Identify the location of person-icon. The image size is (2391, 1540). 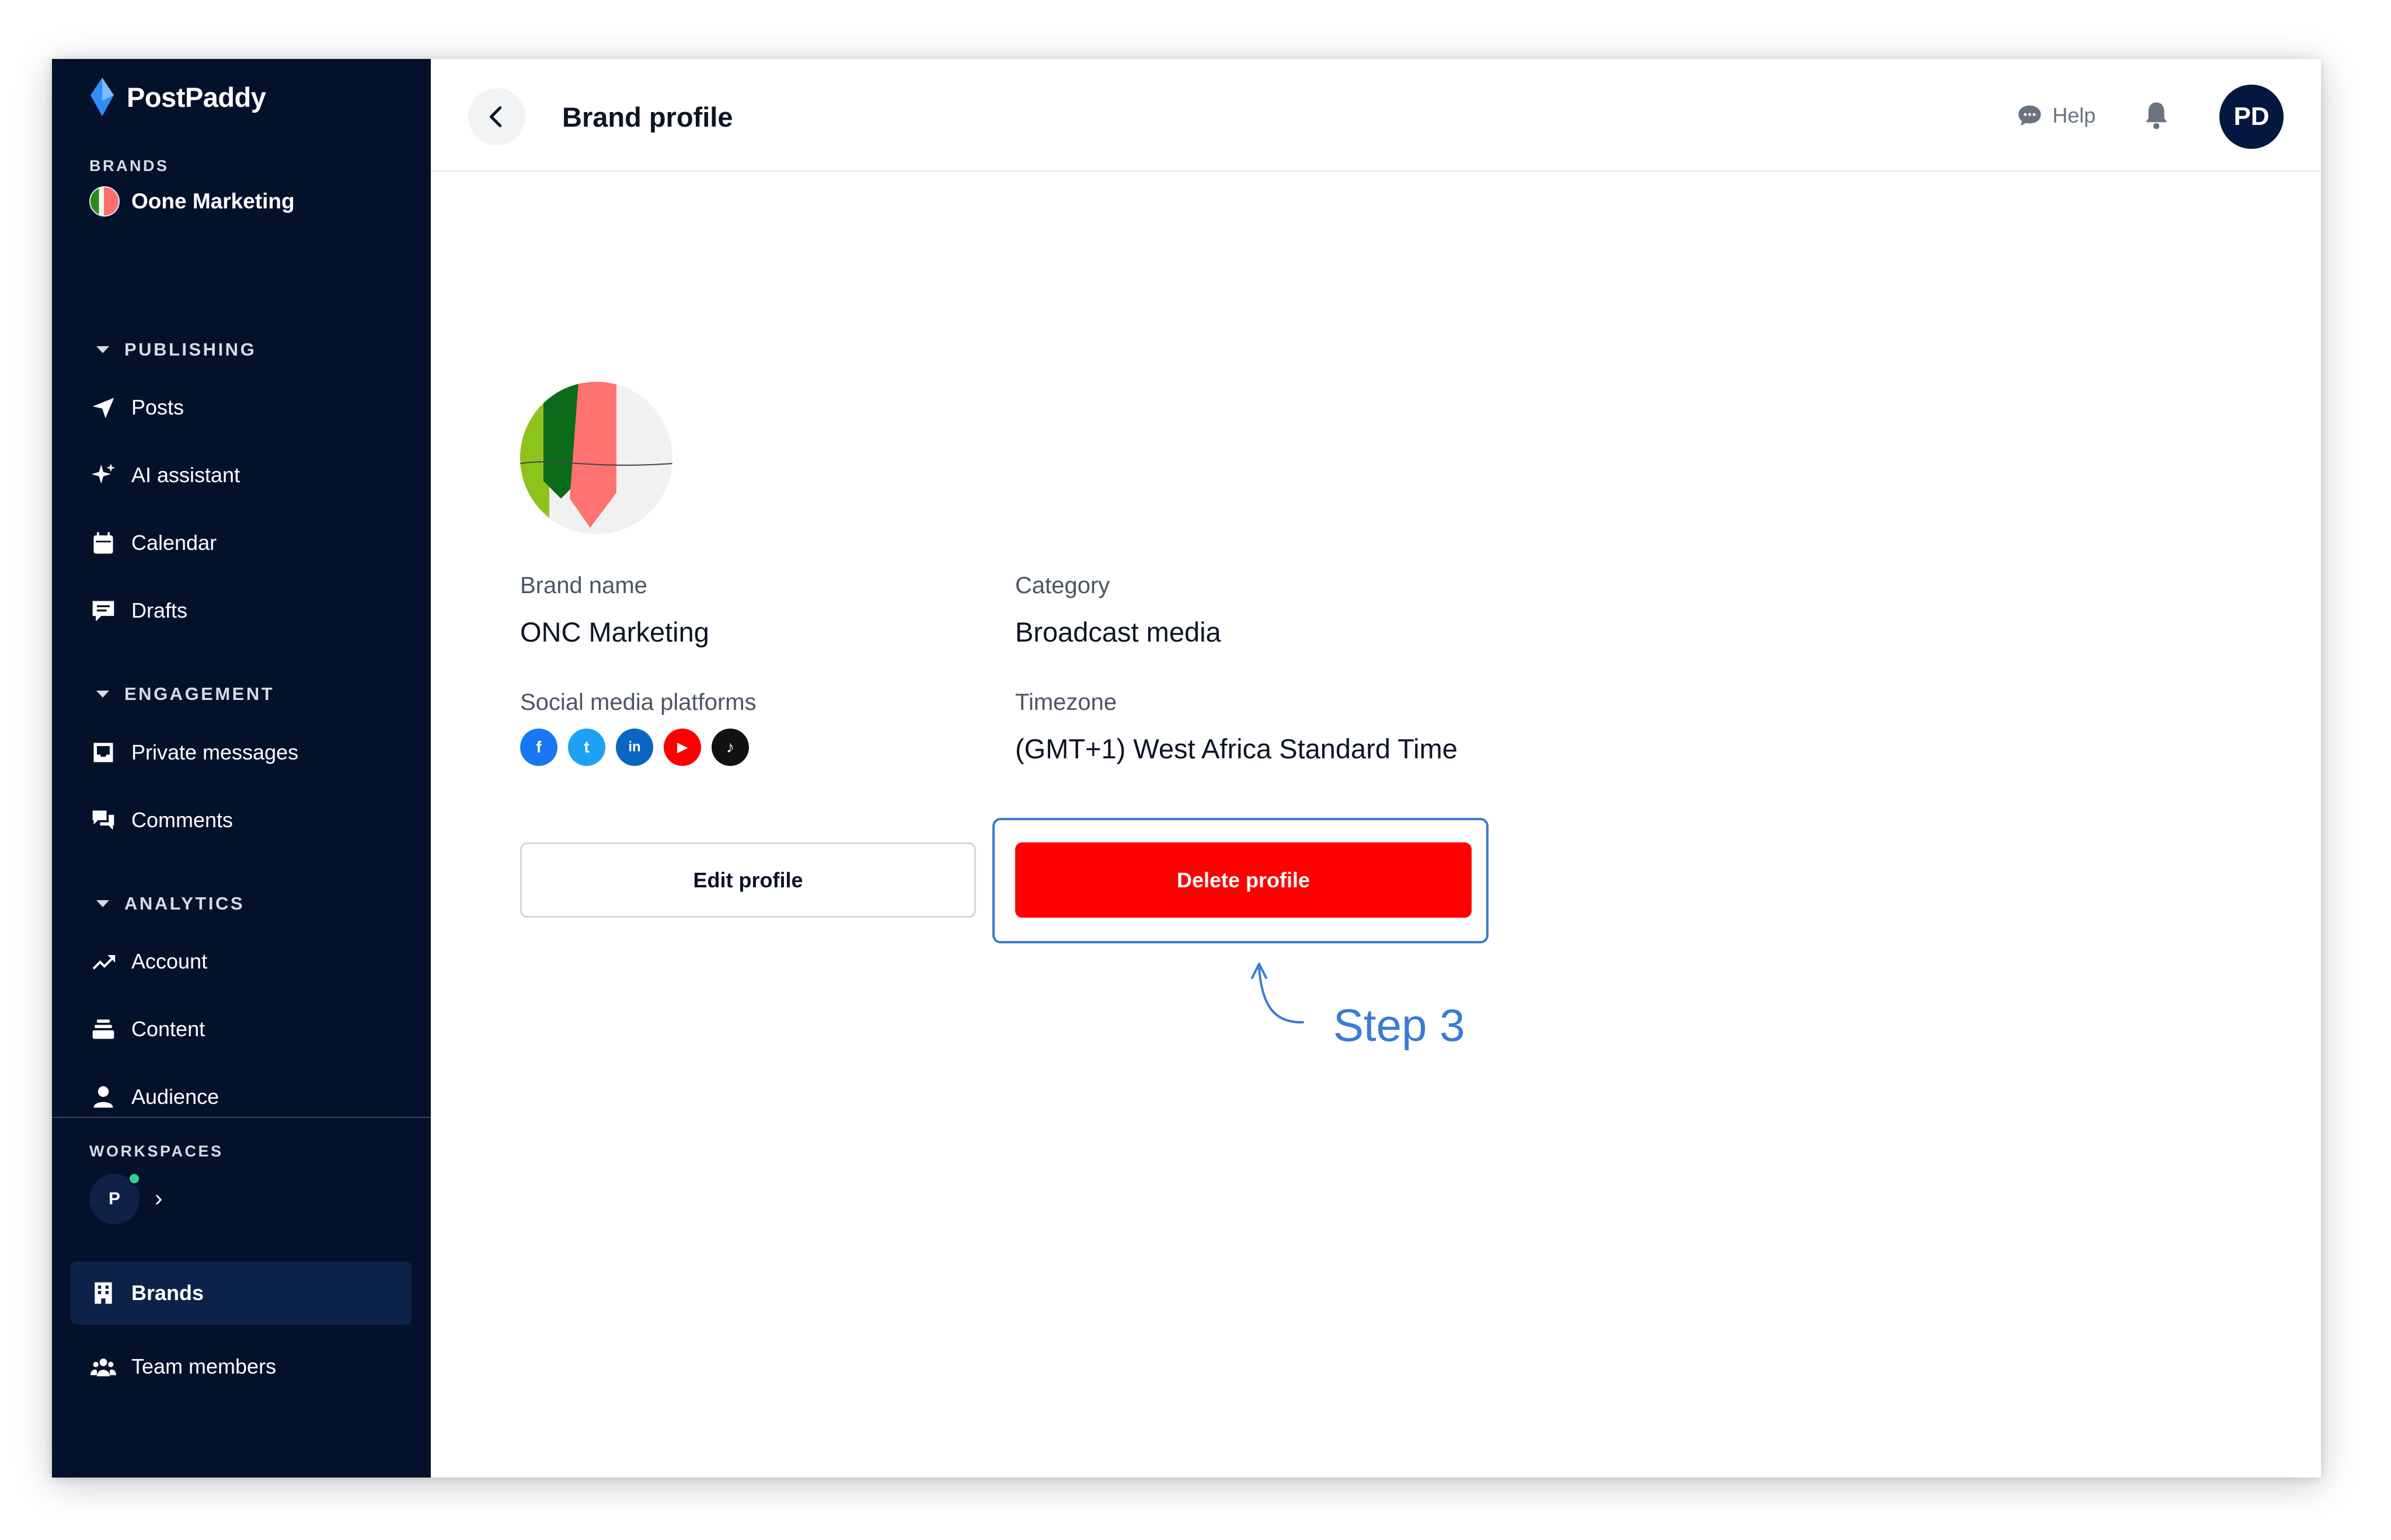
(103, 1097).